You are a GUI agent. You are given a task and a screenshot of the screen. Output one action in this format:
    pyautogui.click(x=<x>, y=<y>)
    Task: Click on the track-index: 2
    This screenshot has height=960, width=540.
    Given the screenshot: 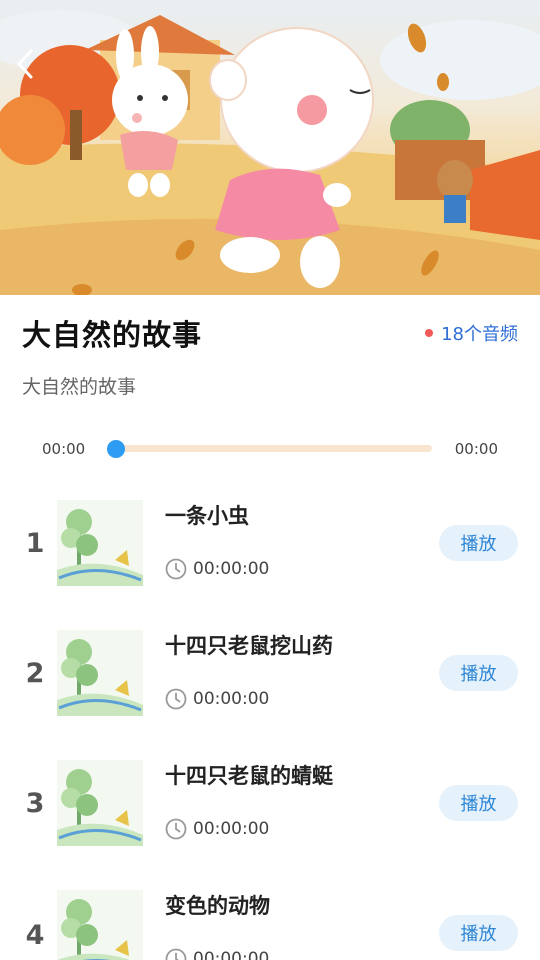 What is the action you would take?
    pyautogui.click(x=35, y=673)
    